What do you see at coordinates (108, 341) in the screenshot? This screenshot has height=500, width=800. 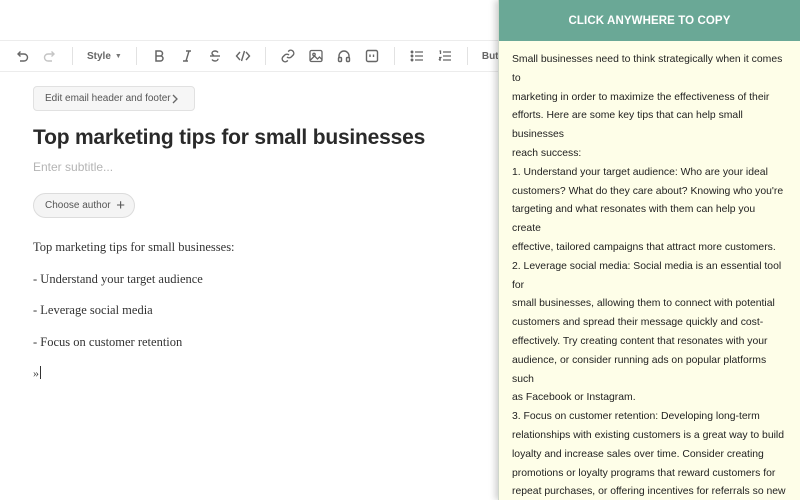 I see `body-paragraph: - Focus on customer retention` at bounding box center [108, 341].